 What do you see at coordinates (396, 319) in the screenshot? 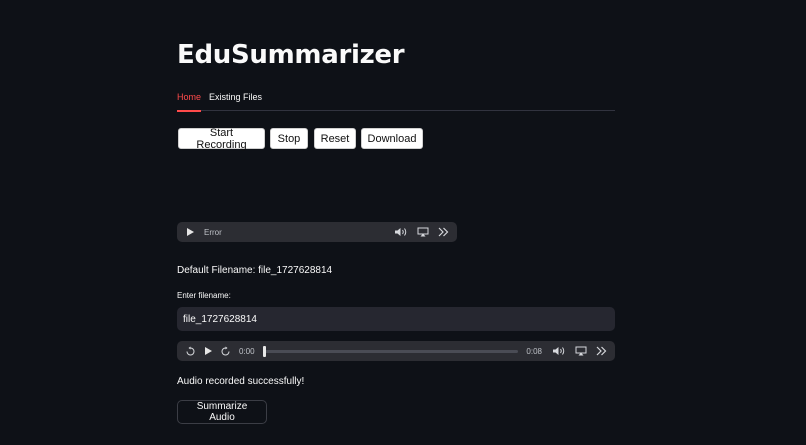
I see `filename-input: file_1727628814` at bounding box center [396, 319].